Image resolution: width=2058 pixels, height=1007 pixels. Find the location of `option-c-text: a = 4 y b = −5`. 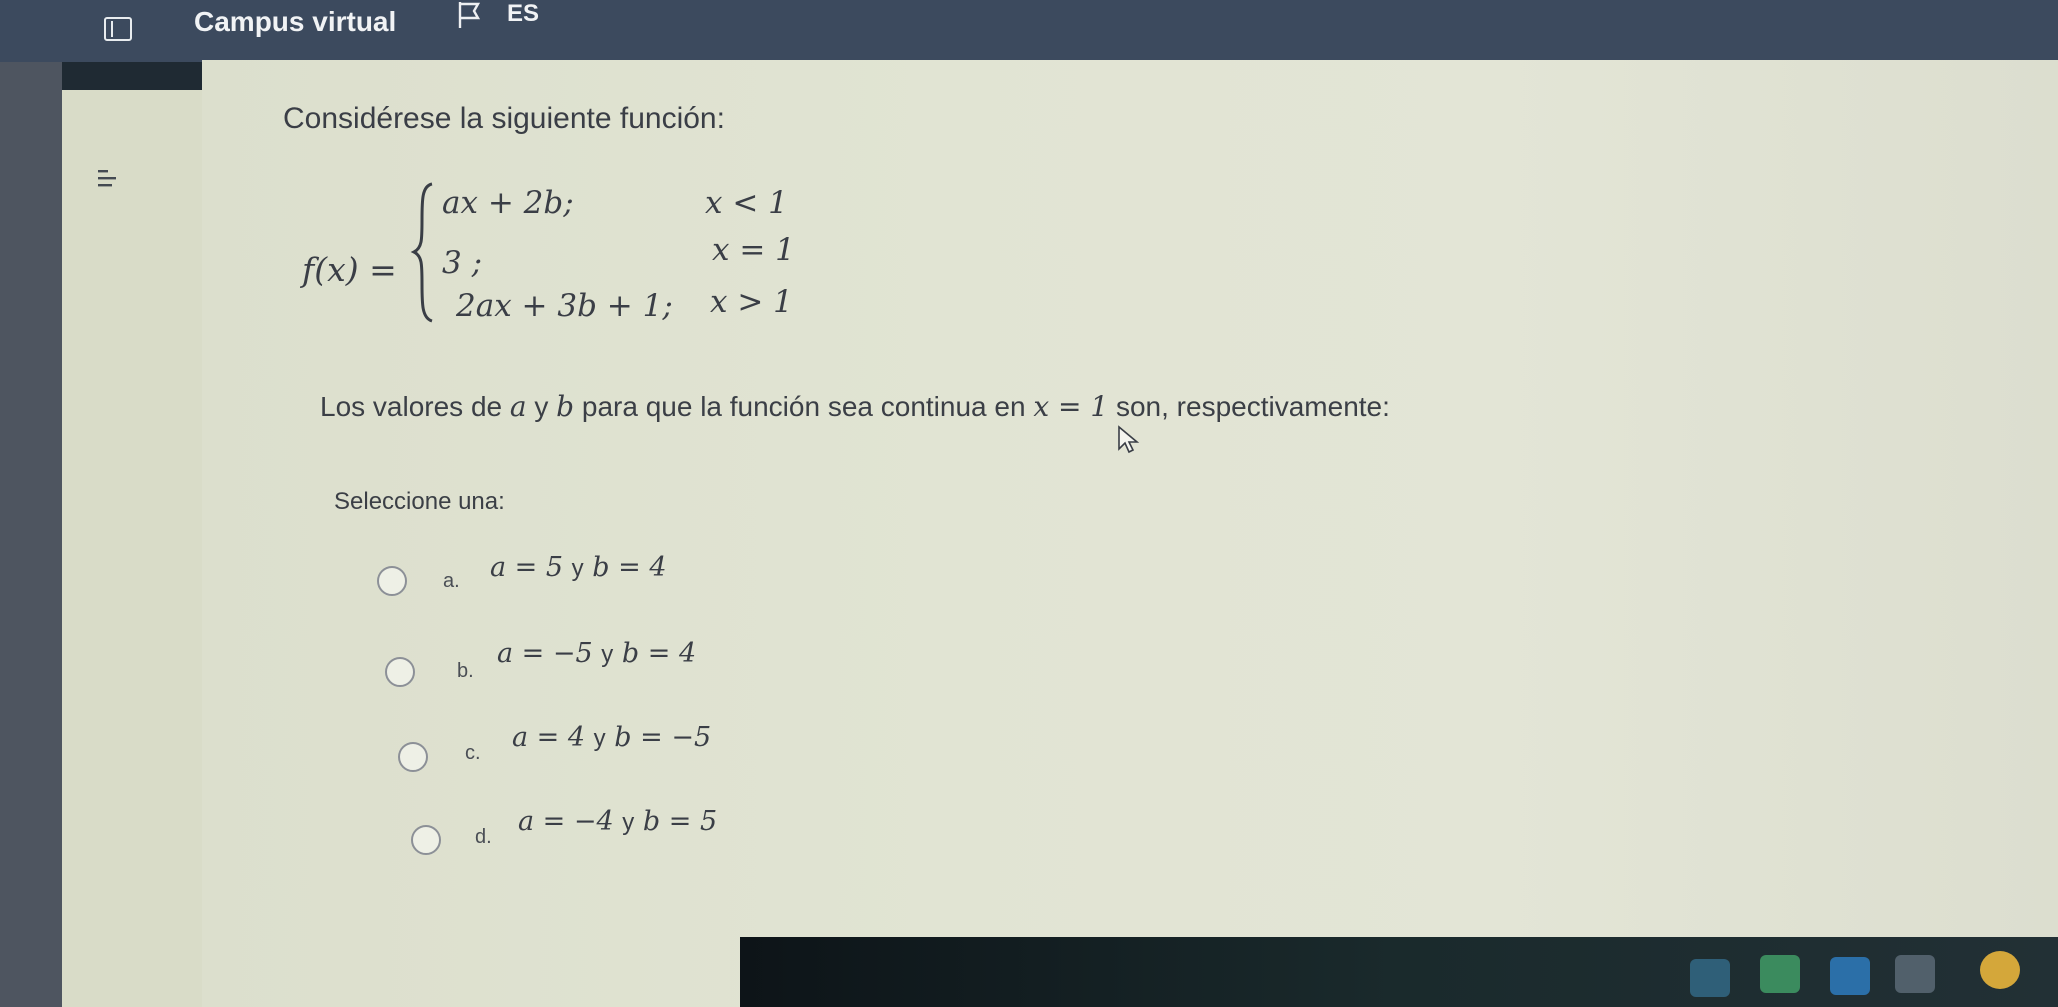

option-c-text: a = 4 y b = −5 is located at coordinates (611, 737).